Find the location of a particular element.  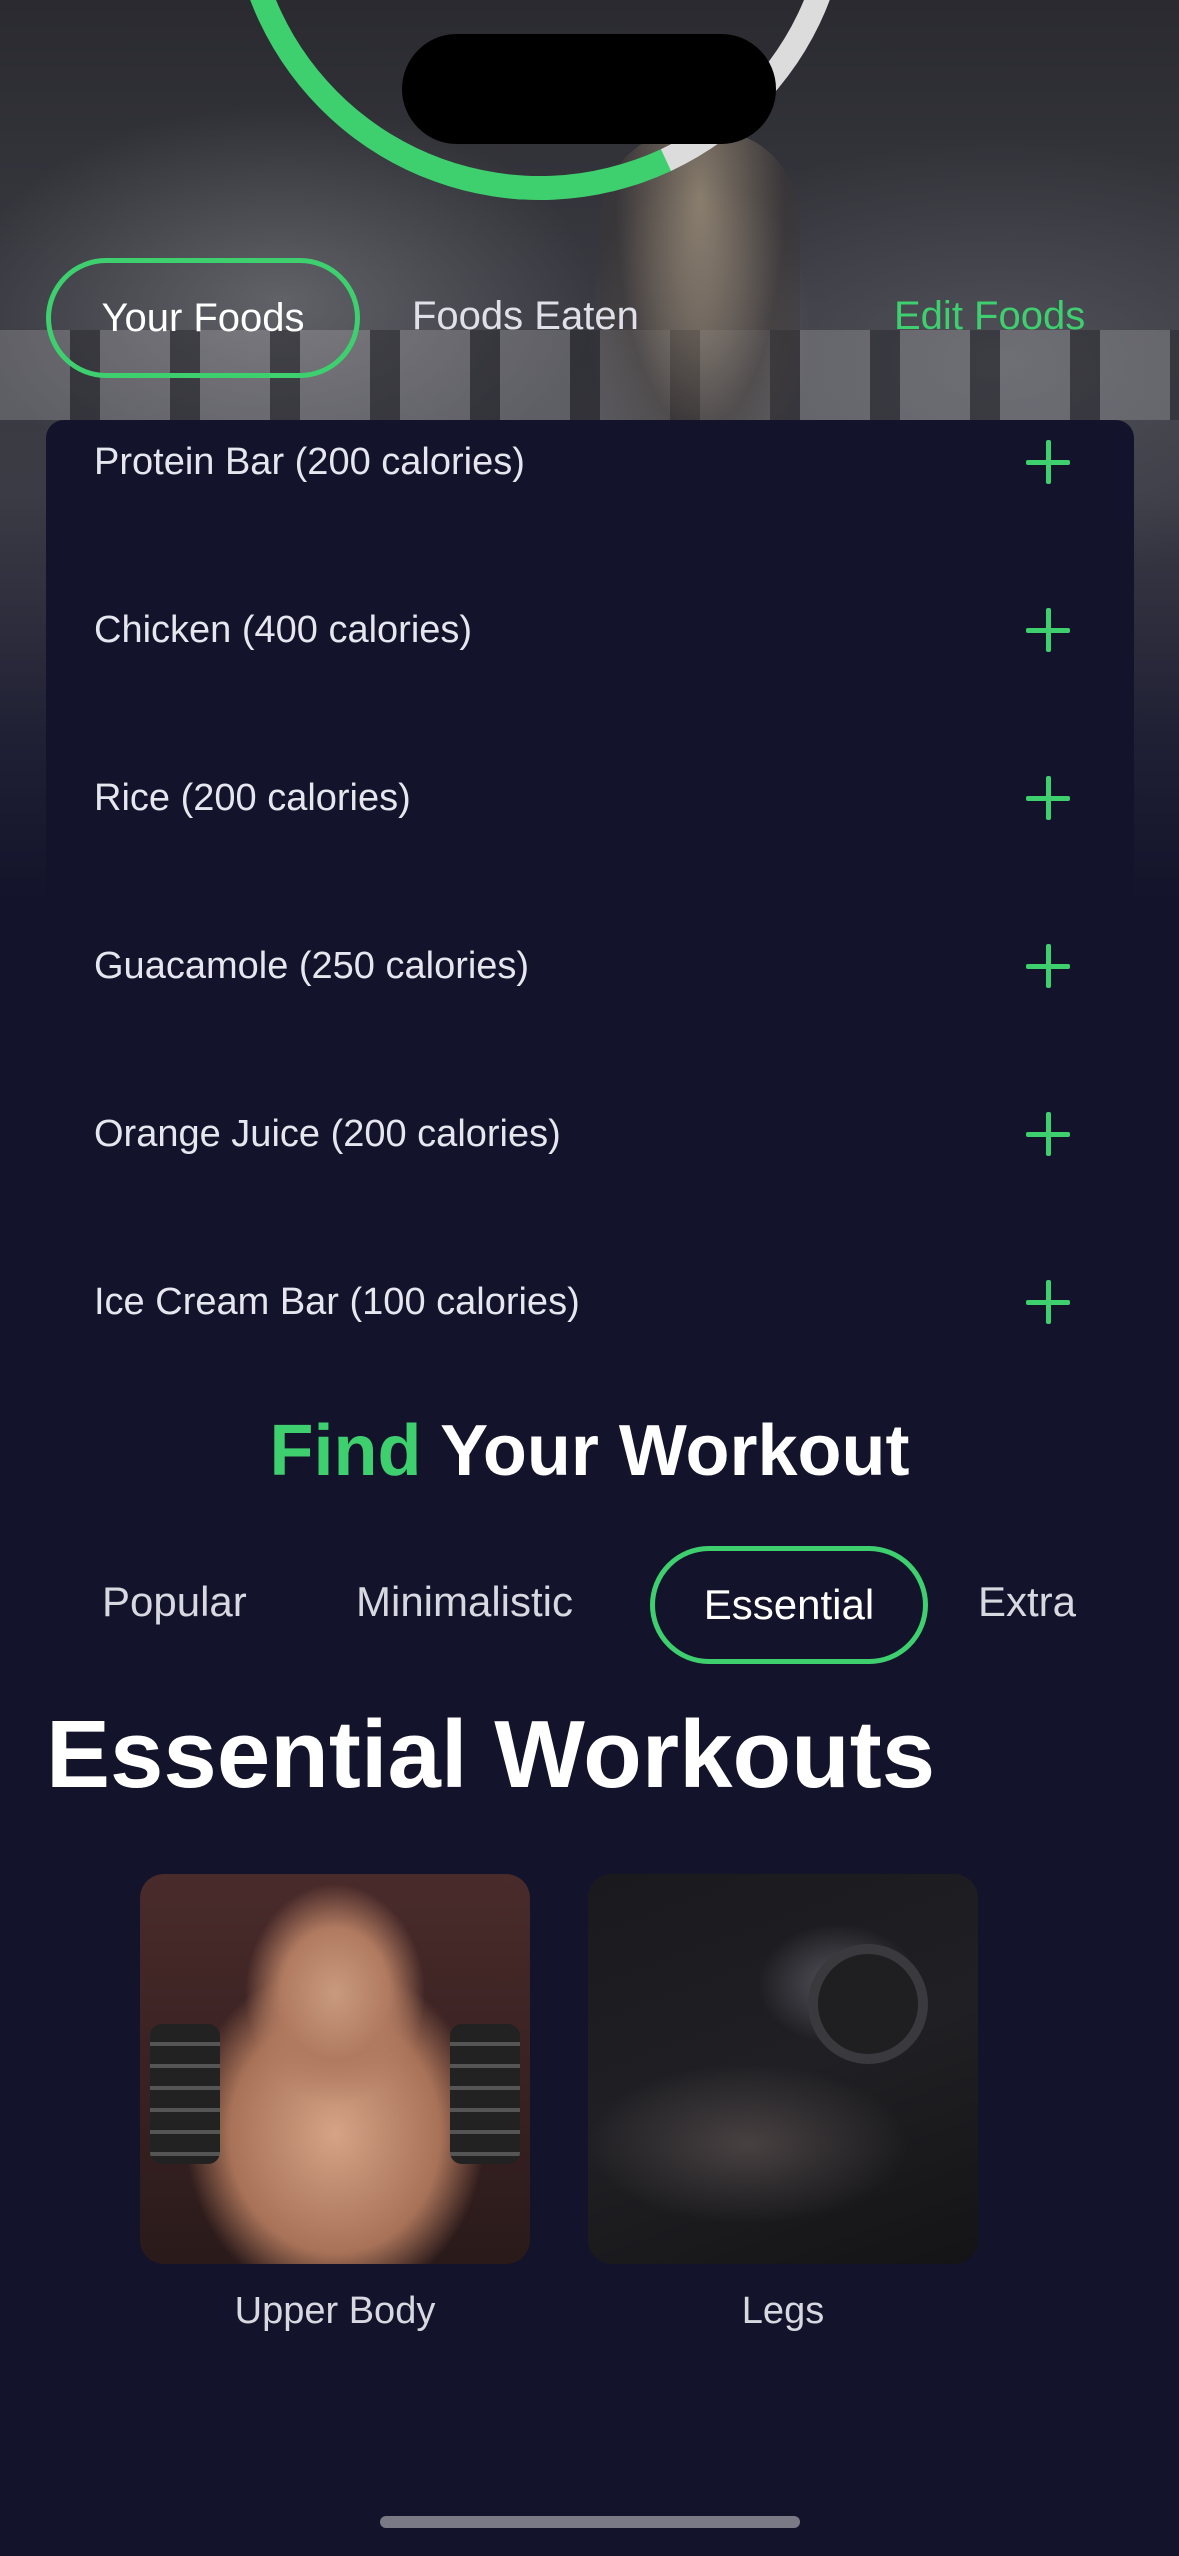

tab-your-foods-label: Your Foods is located at coordinates (203, 317).